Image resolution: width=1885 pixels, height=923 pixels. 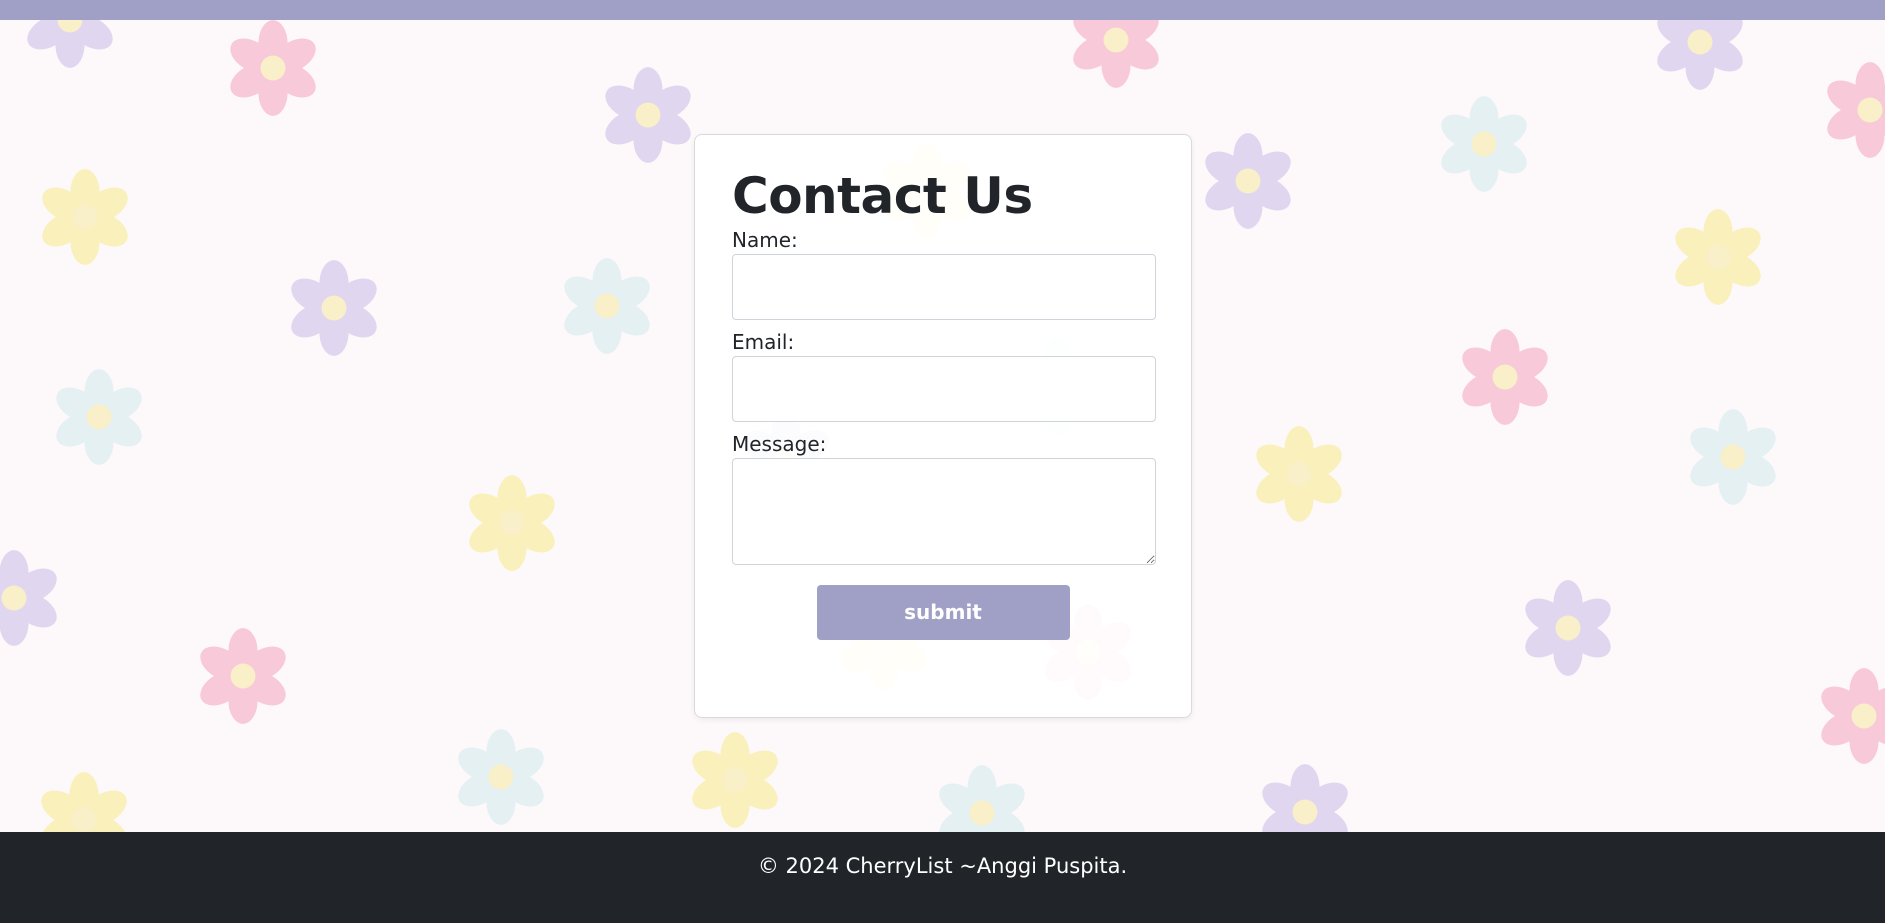 What do you see at coordinates (943, 612) in the screenshot?
I see `submit-button: submit` at bounding box center [943, 612].